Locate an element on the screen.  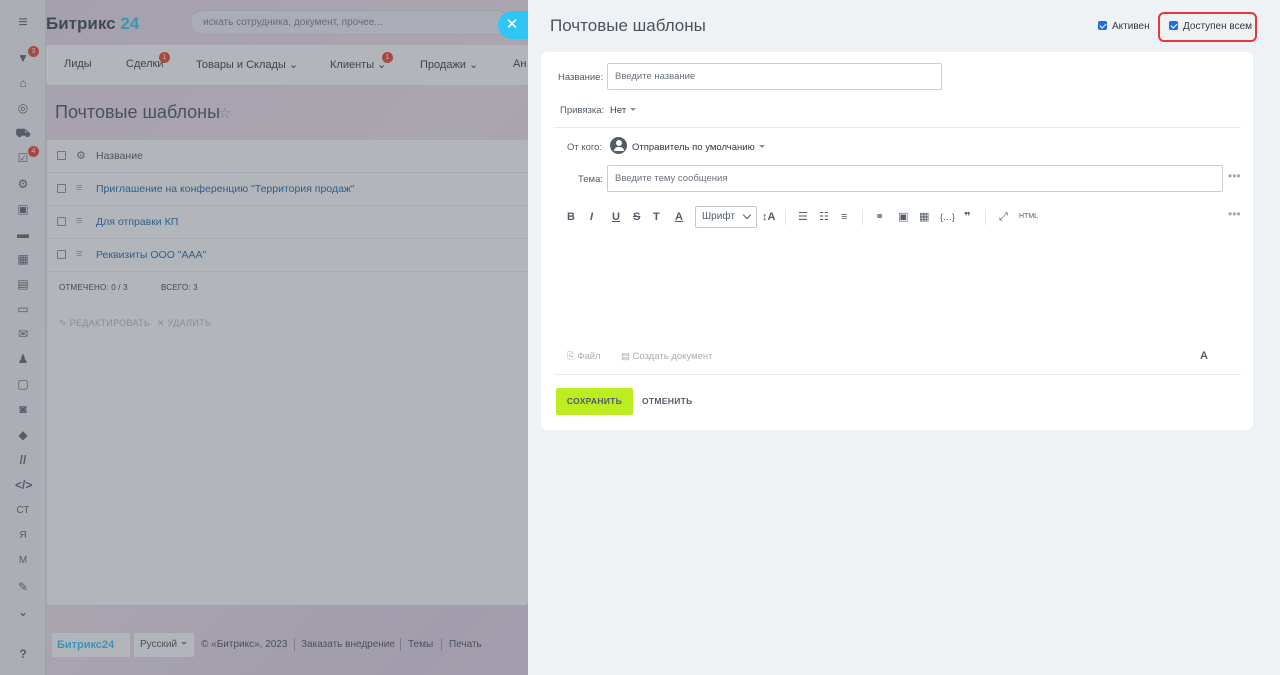
quote-icon: ❞ is located at coordinates (967, 217).